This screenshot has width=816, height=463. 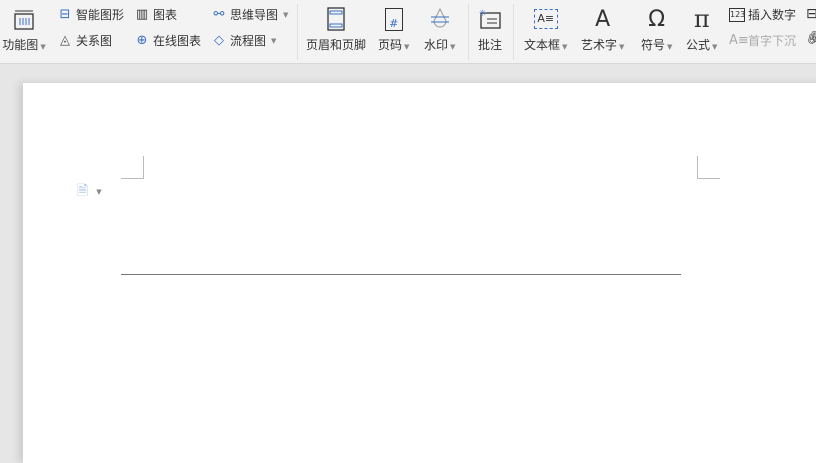 I want to click on bar-chart-icon: ▥, so click(x=142, y=14).